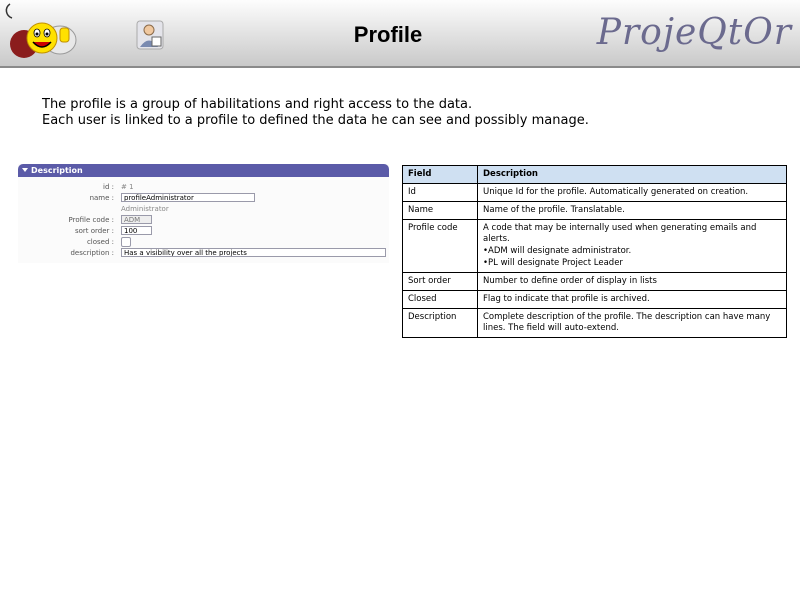 This screenshot has height=600, width=800. I want to click on name-label: name :, so click(101, 198).